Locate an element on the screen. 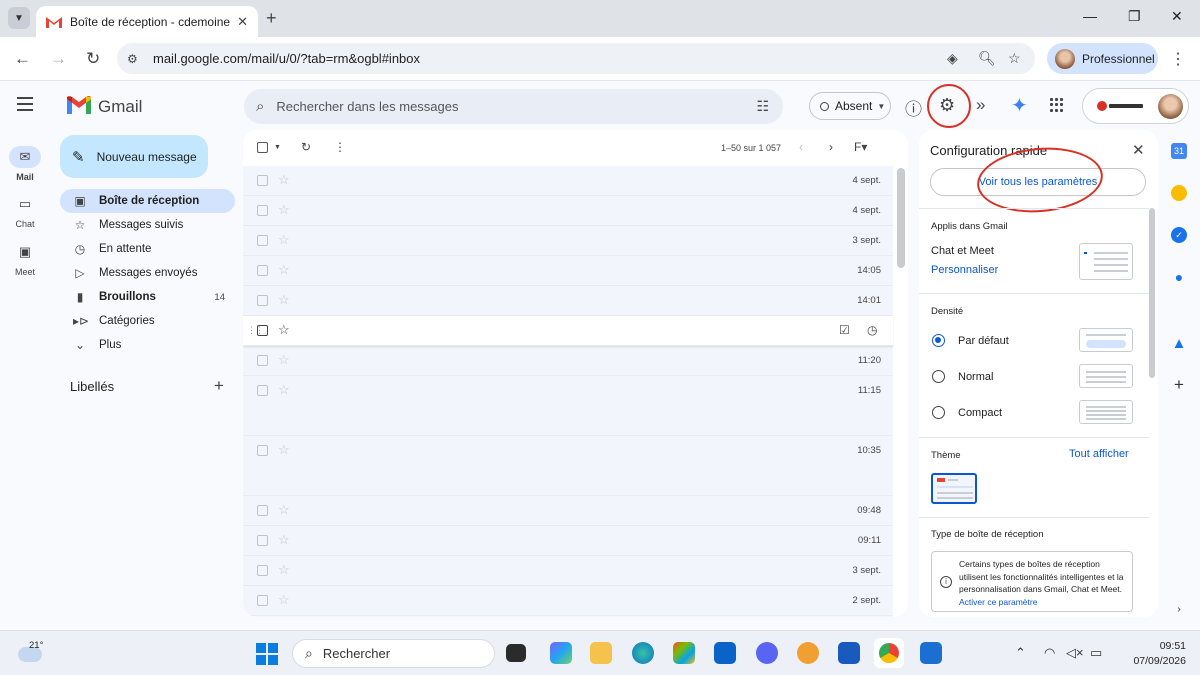 The height and width of the screenshot is (675, 1200). search-options-icon: ☷ is located at coordinates (762, 106).